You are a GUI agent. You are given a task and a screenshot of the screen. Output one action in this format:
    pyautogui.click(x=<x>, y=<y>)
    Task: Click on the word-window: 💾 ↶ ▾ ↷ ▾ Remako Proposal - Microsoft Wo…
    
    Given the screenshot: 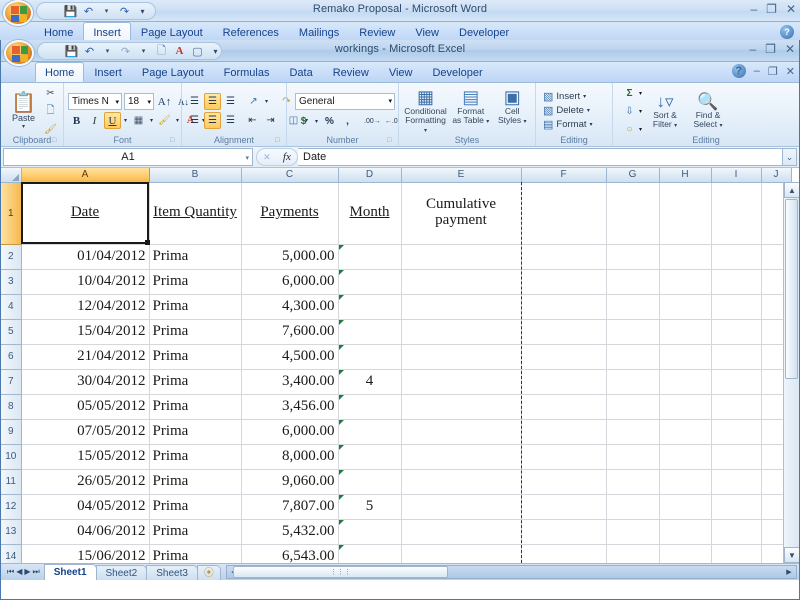 What is the action you would take?
    pyautogui.click(x=400, y=22)
    